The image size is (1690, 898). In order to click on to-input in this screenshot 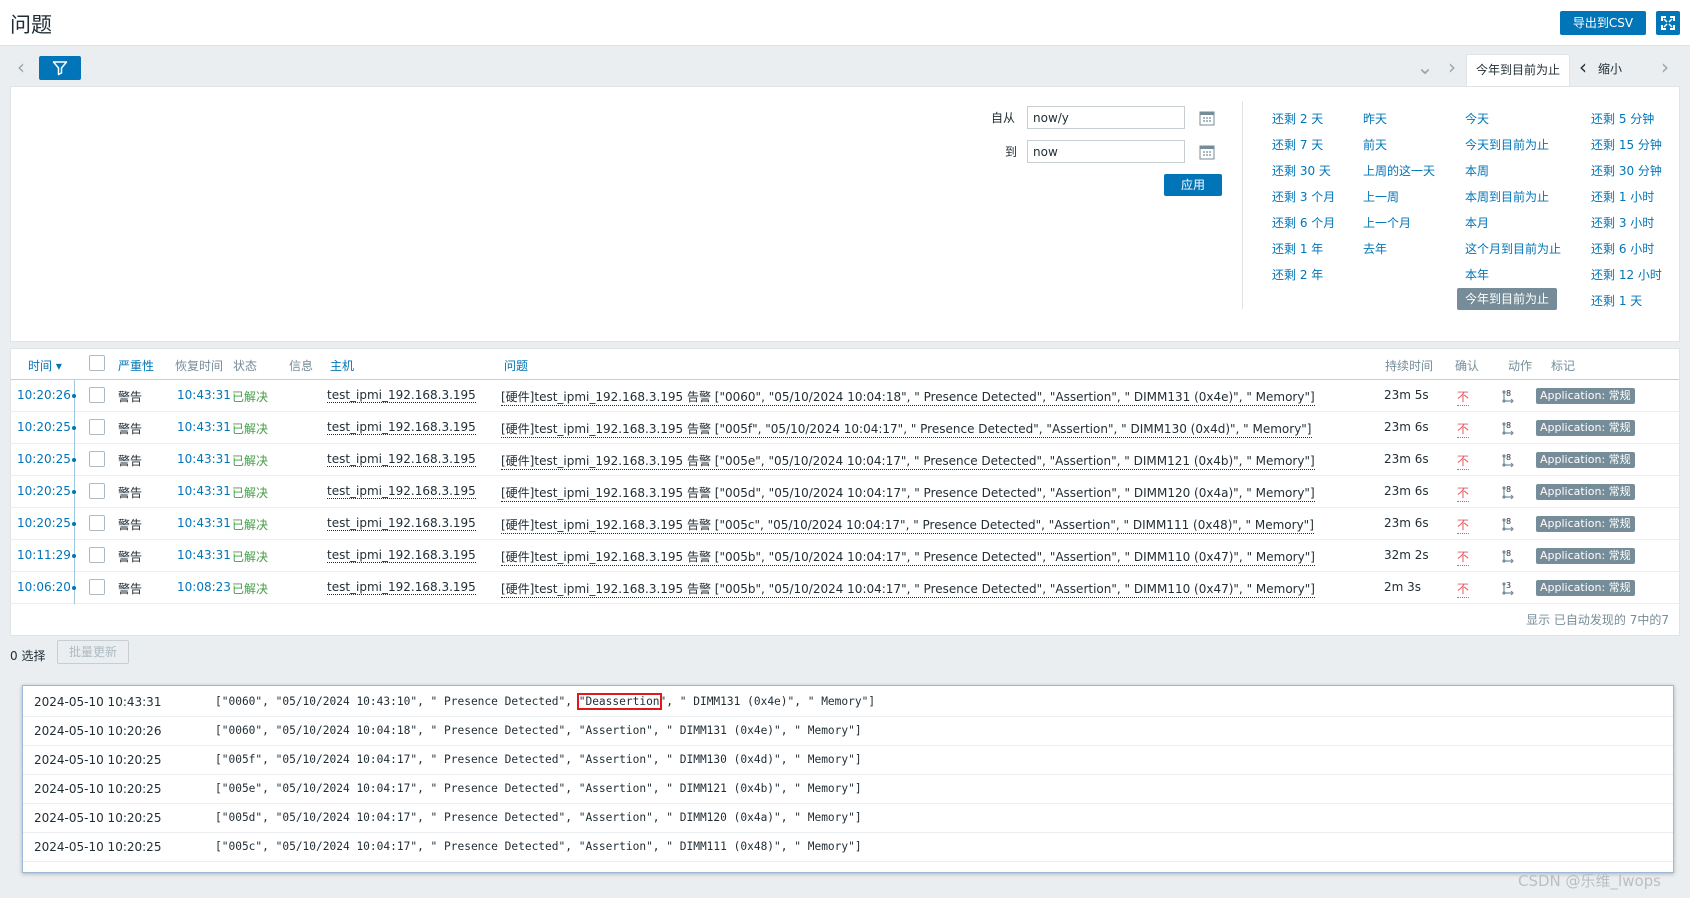, I will do `click(1106, 151)`.